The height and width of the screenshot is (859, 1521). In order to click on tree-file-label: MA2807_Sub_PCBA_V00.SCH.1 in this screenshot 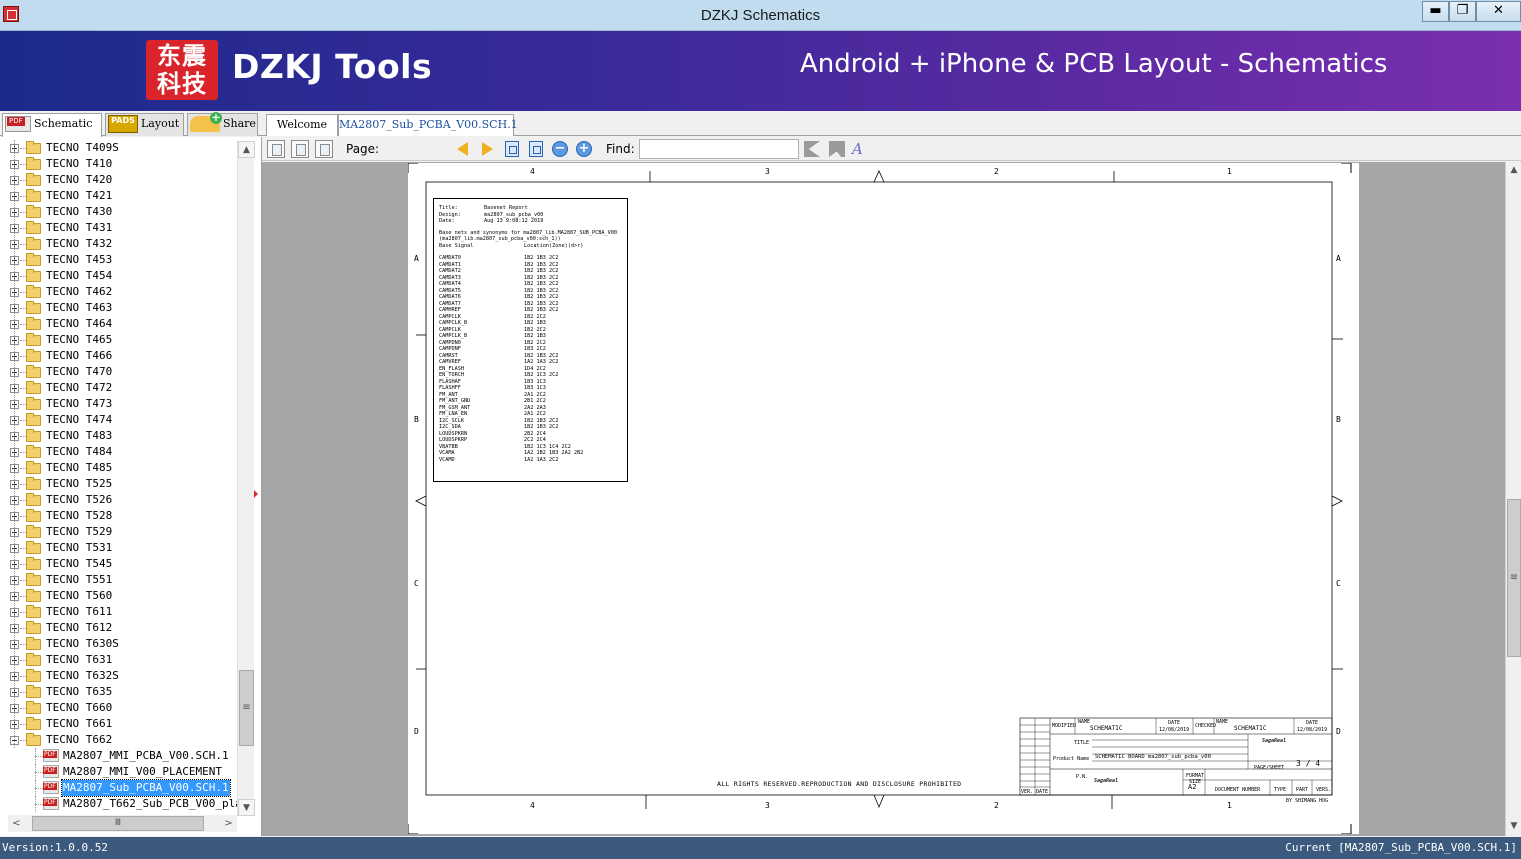, I will do `click(146, 788)`.